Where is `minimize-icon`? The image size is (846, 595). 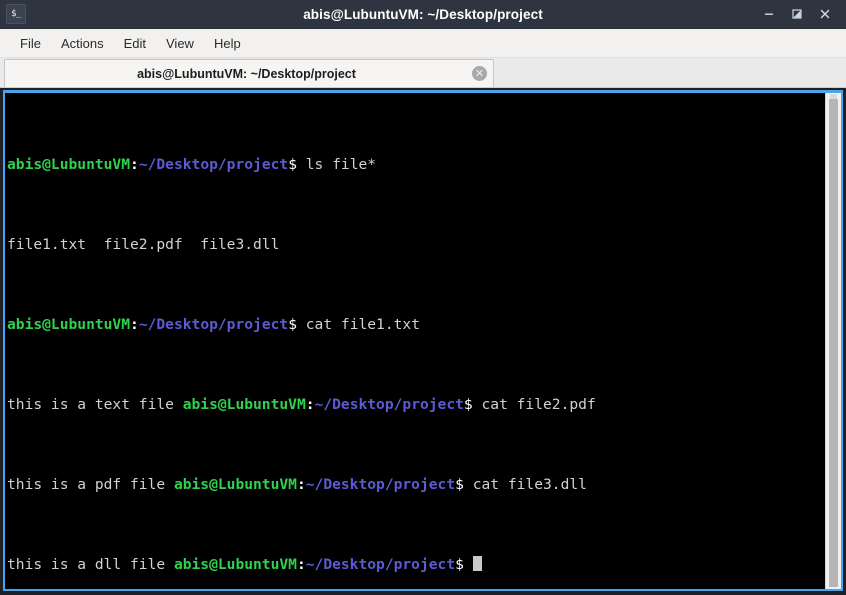 minimize-icon is located at coordinates (769, 14).